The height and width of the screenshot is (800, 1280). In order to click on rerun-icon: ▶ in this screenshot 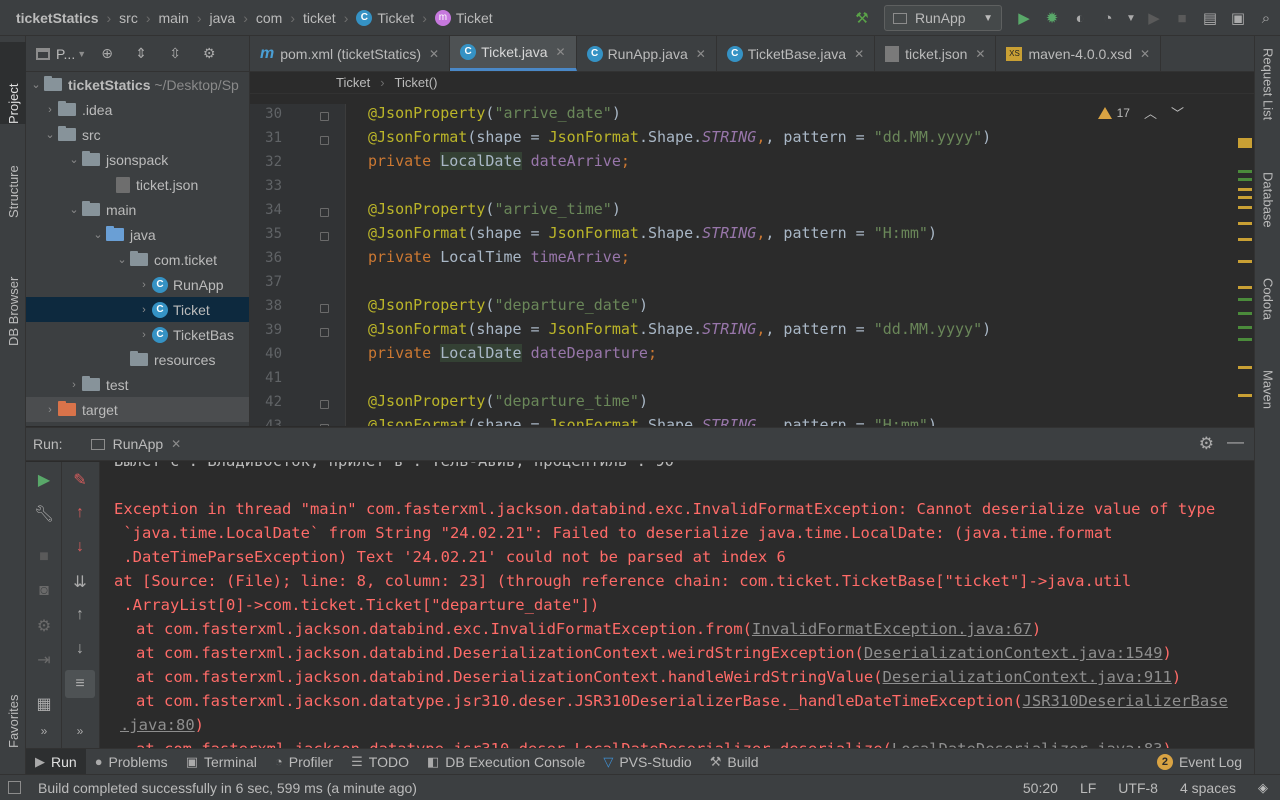, I will do `click(44, 480)`.